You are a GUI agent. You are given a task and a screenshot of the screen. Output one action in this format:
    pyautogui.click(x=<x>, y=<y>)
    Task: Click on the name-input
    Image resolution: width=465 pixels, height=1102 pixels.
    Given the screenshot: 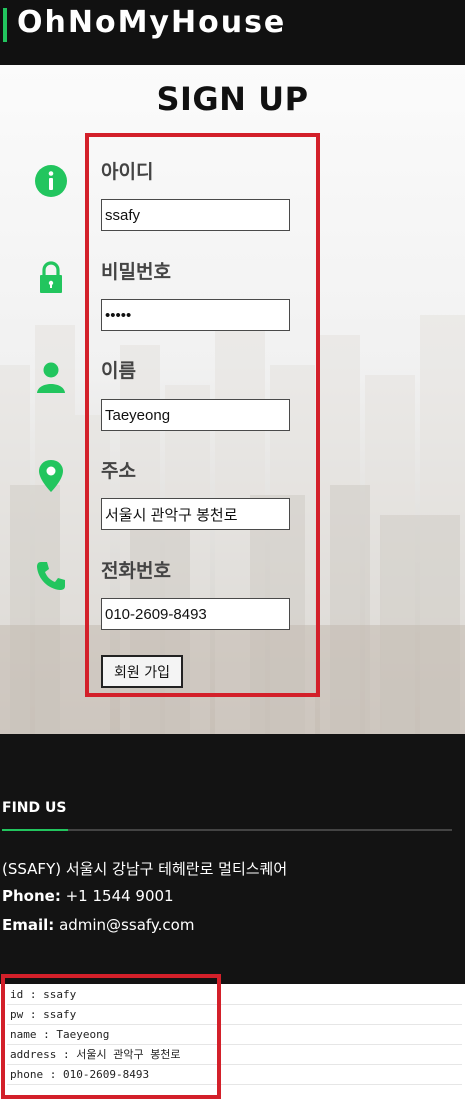 What is the action you would take?
    pyautogui.click(x=195, y=415)
    